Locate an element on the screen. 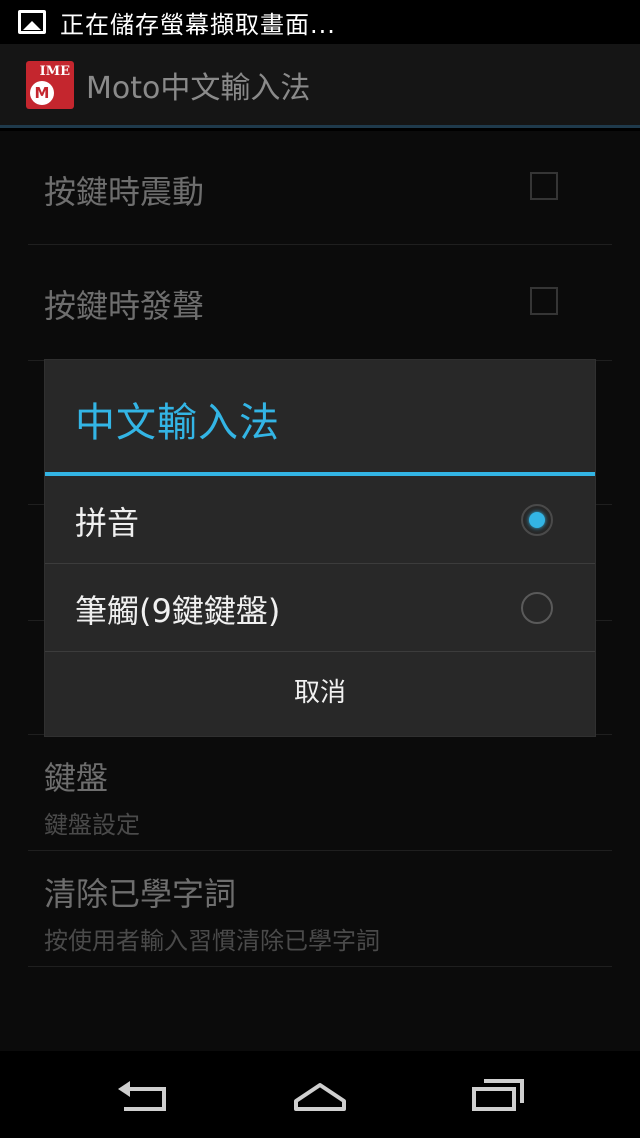 The image size is (640, 1138). back-icon is located at coordinates (142, 1095).